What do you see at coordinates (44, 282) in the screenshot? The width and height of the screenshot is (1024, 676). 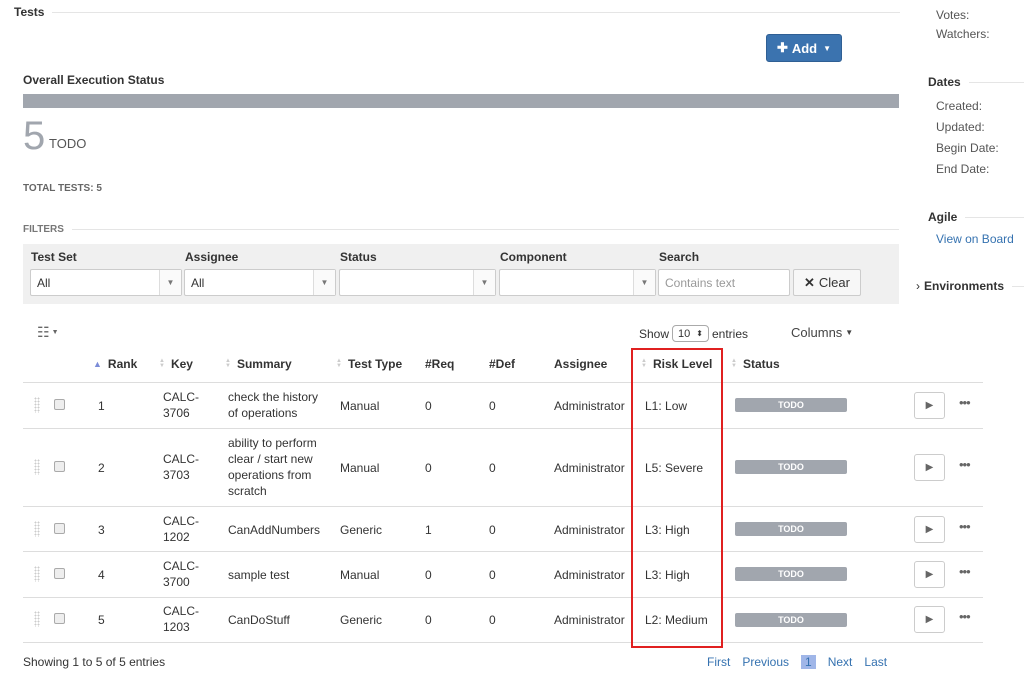 I see `test-set-value: All` at bounding box center [44, 282].